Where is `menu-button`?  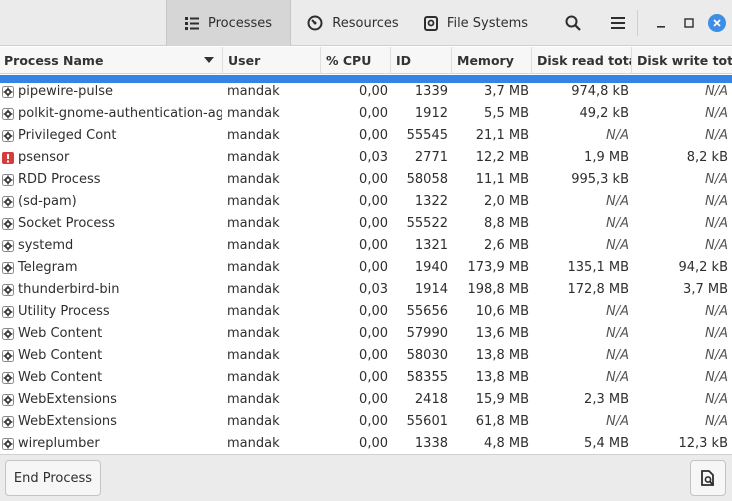 menu-button is located at coordinates (618, 23).